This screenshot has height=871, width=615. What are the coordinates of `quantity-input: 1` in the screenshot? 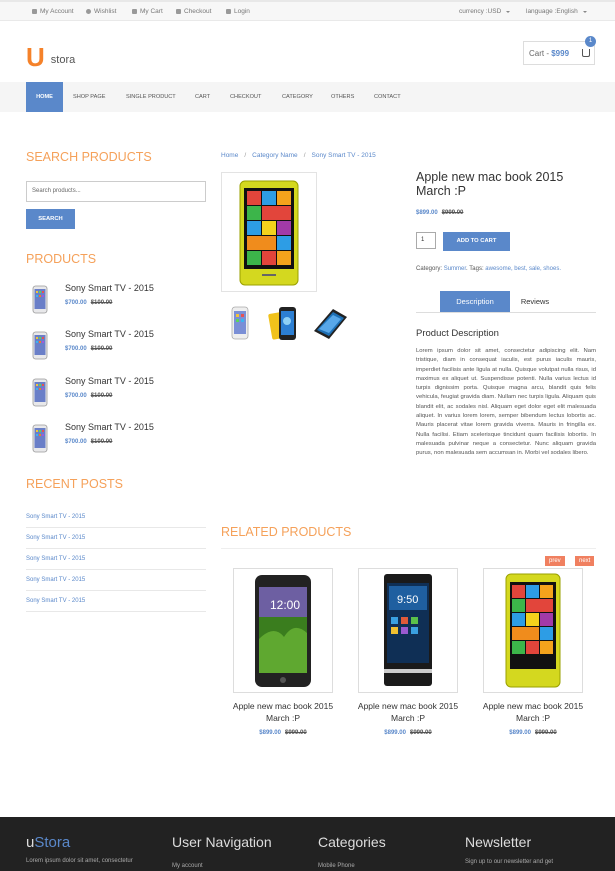 It's located at (426, 240).